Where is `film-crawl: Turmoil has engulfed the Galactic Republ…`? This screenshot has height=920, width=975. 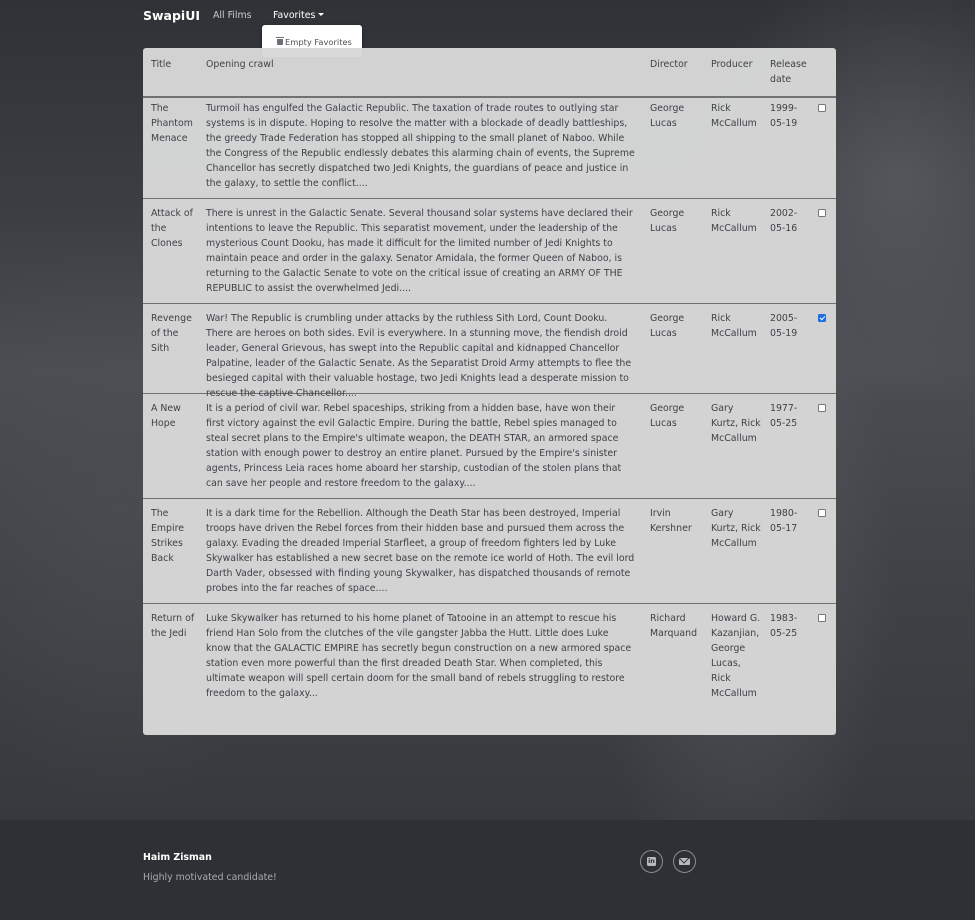 film-crawl: Turmoil has engulfed the Galactic Republ… is located at coordinates (420, 146).